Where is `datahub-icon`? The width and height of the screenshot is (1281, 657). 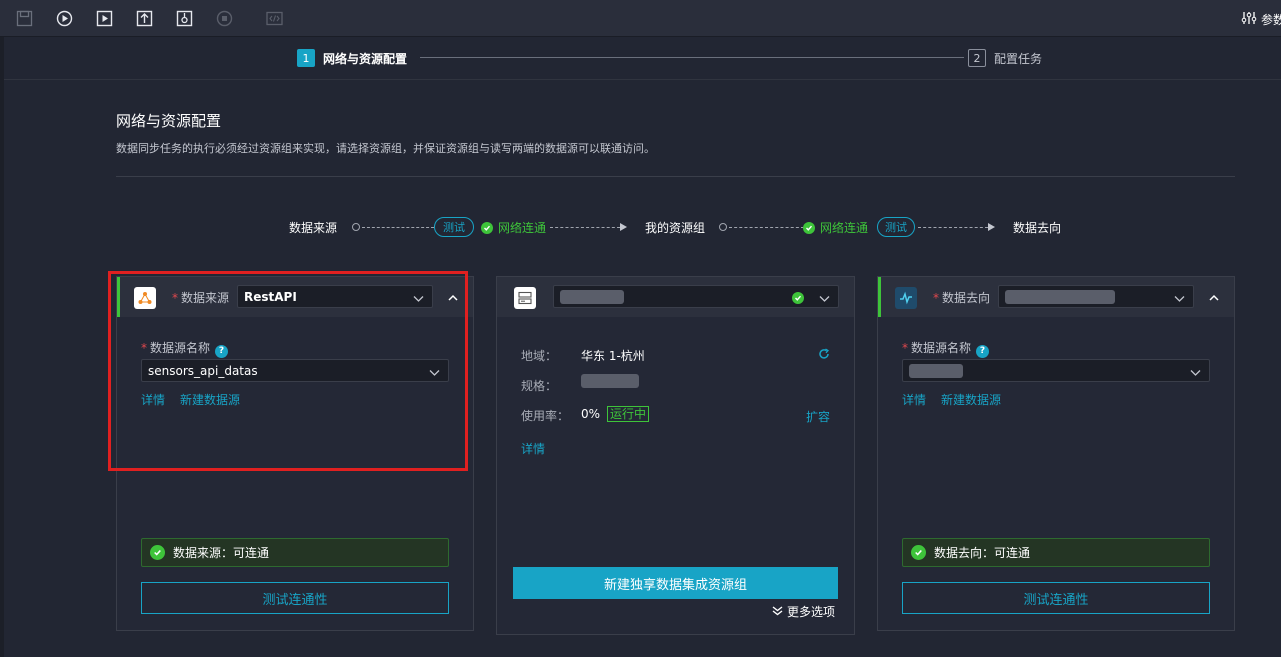 datahub-icon is located at coordinates (906, 298).